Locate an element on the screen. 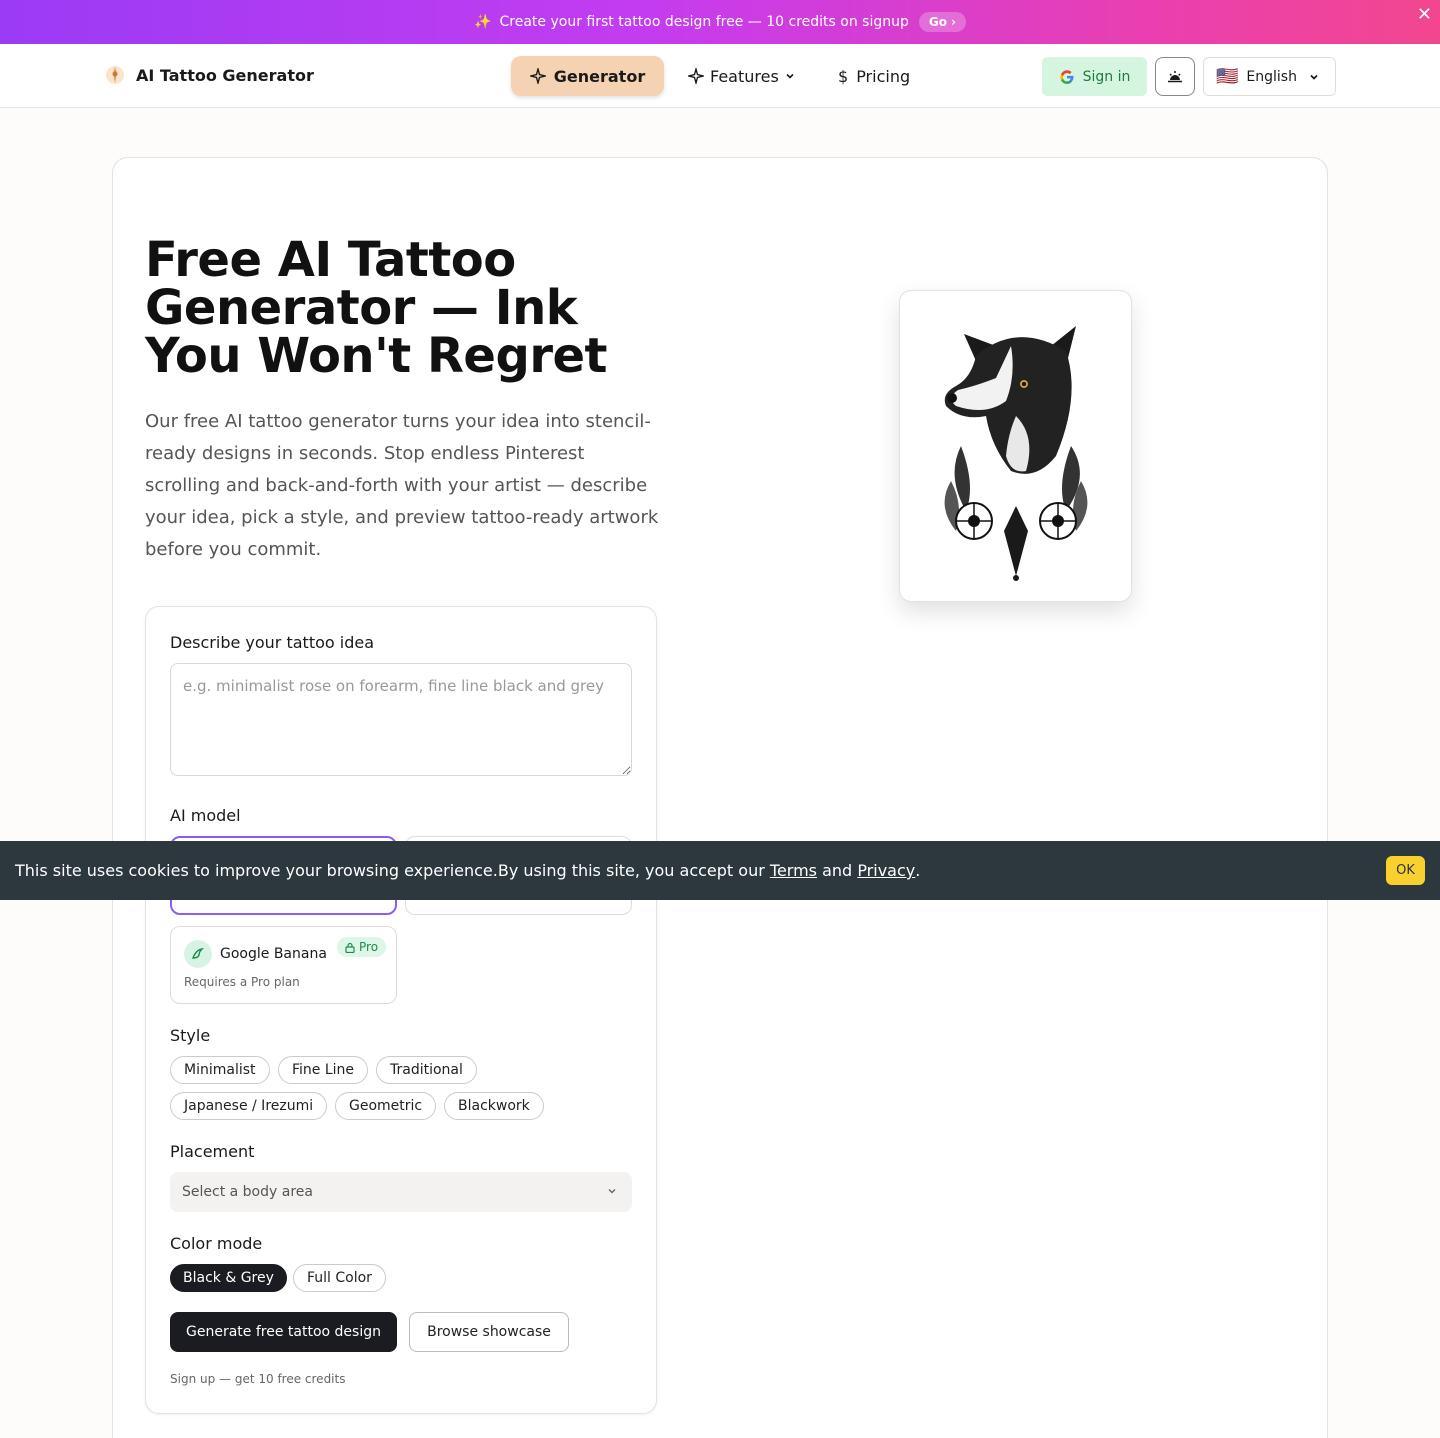 This screenshot has height=1438, width=1440. dollar-icon: $ is located at coordinates (843, 76).